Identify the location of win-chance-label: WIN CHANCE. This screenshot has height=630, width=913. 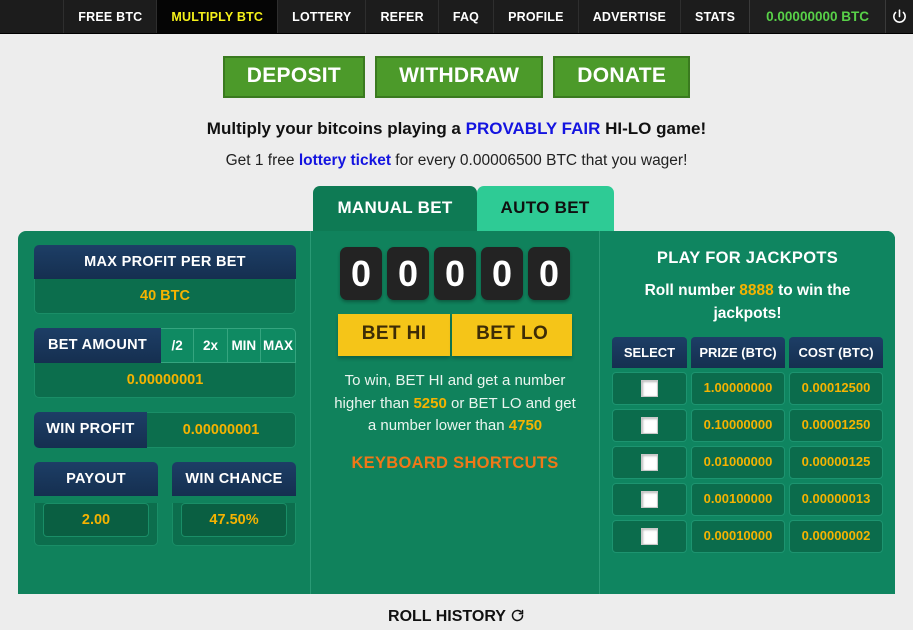
(234, 479).